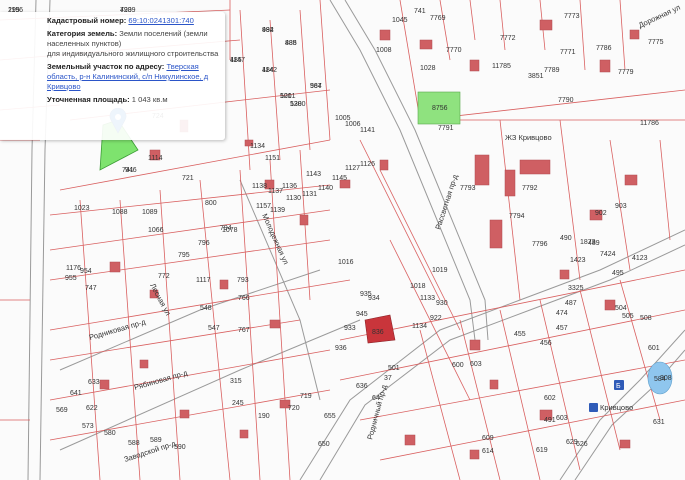 Image resolution: width=685 pixels, height=480 pixels. I want to click on parcel-number: 601, so click(654, 348).